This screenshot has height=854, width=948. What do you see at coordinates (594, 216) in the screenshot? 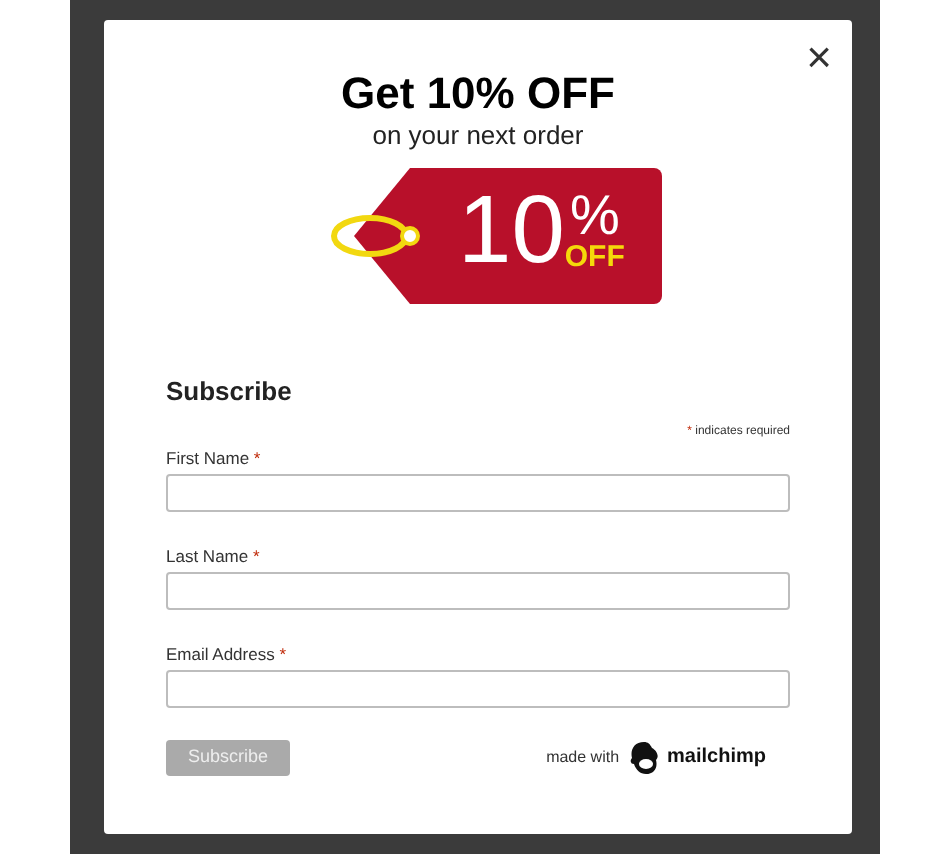
I see `tag-percent: %` at bounding box center [594, 216].